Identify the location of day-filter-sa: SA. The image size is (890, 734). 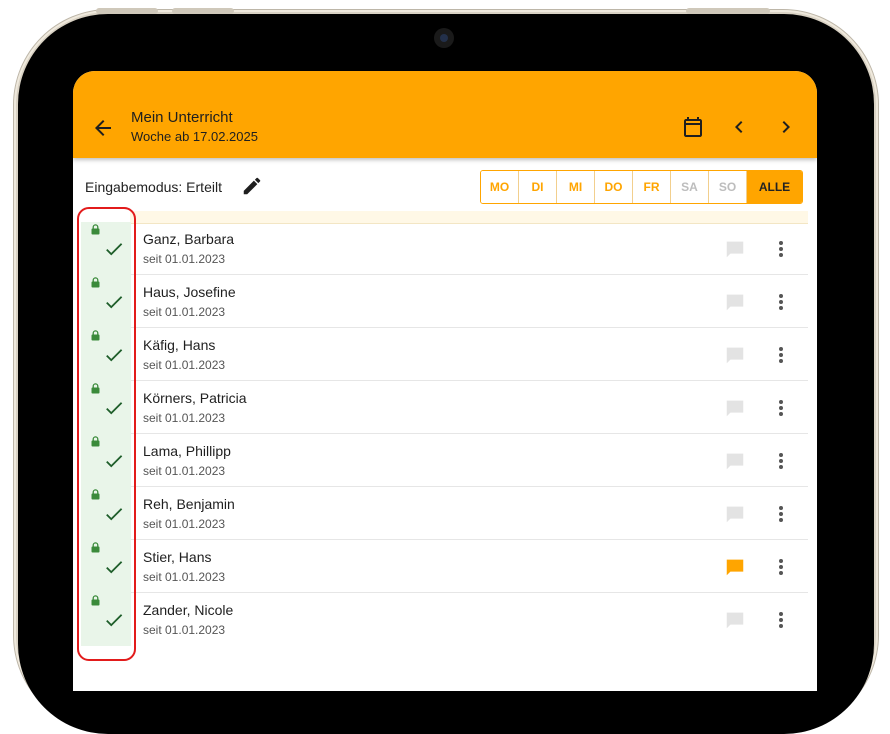
(690, 187).